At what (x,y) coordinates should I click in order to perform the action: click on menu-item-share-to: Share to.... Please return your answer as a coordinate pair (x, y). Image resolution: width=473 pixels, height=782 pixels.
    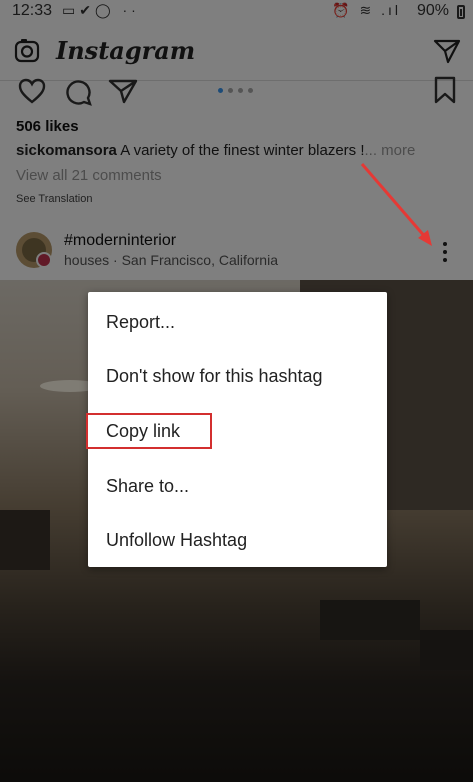
    Looking at the image, I should click on (147, 486).